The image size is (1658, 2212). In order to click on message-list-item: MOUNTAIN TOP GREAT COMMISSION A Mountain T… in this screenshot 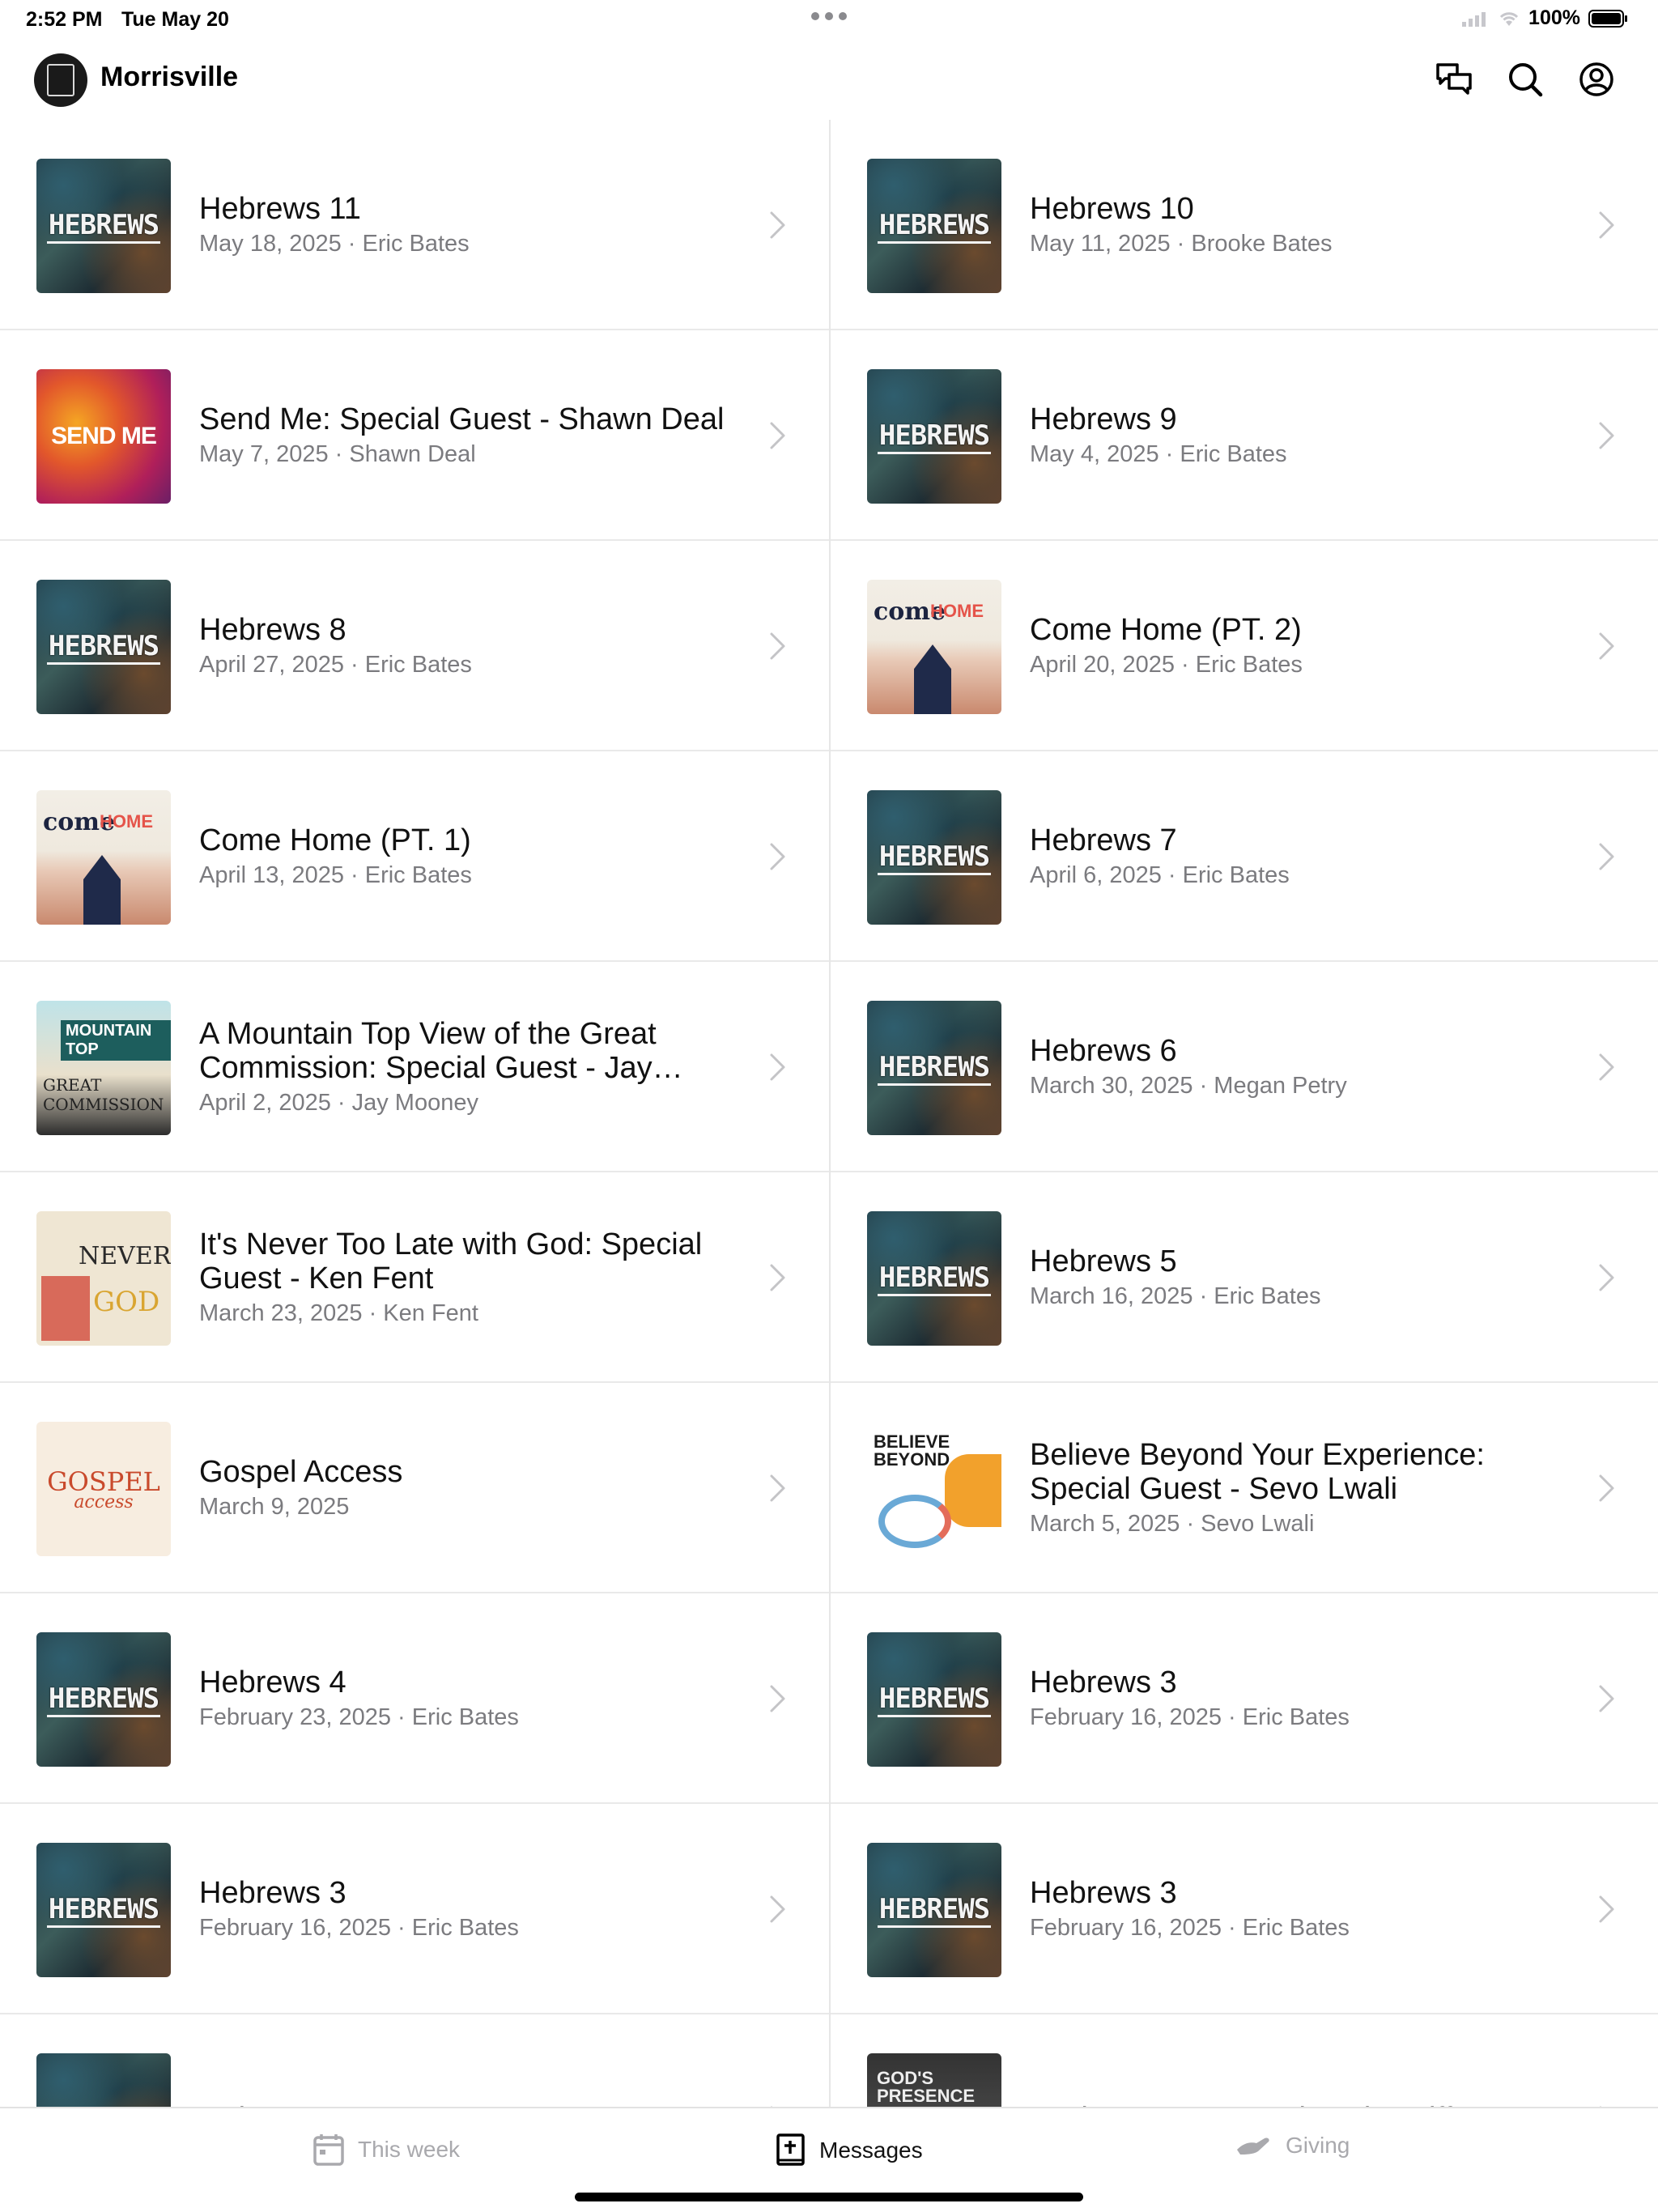, I will do `click(414, 1067)`.